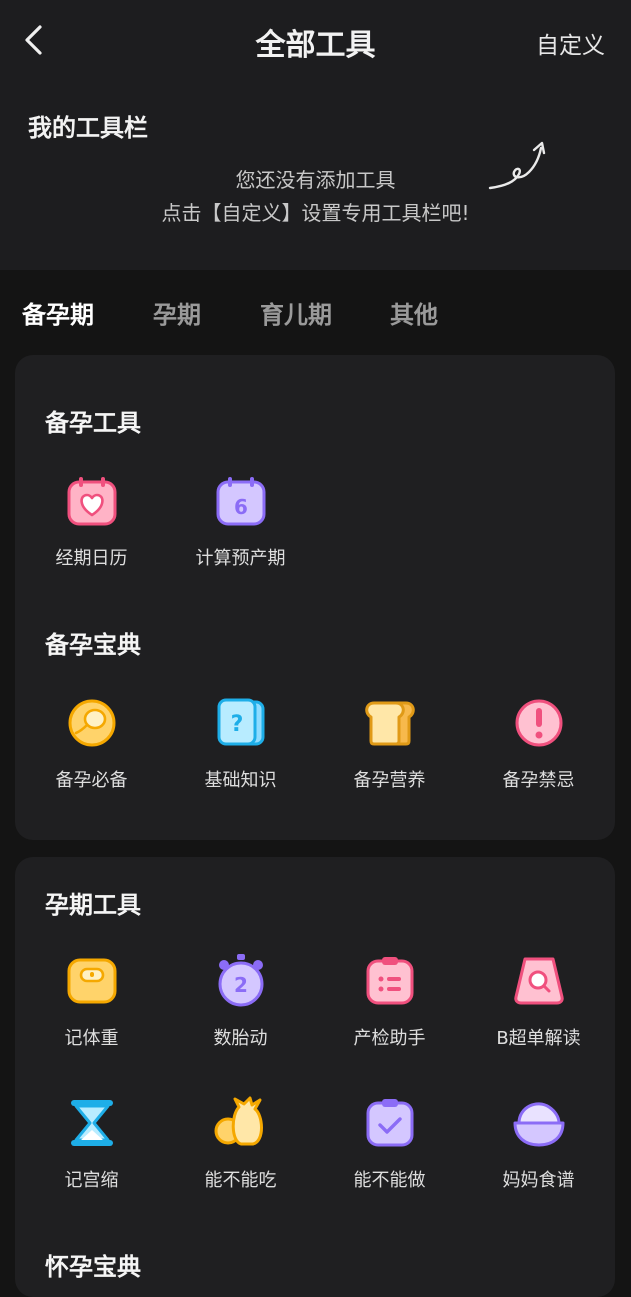  Describe the element at coordinates (240, 1038) in the screenshot. I see `tool-label: 数胎动` at that location.